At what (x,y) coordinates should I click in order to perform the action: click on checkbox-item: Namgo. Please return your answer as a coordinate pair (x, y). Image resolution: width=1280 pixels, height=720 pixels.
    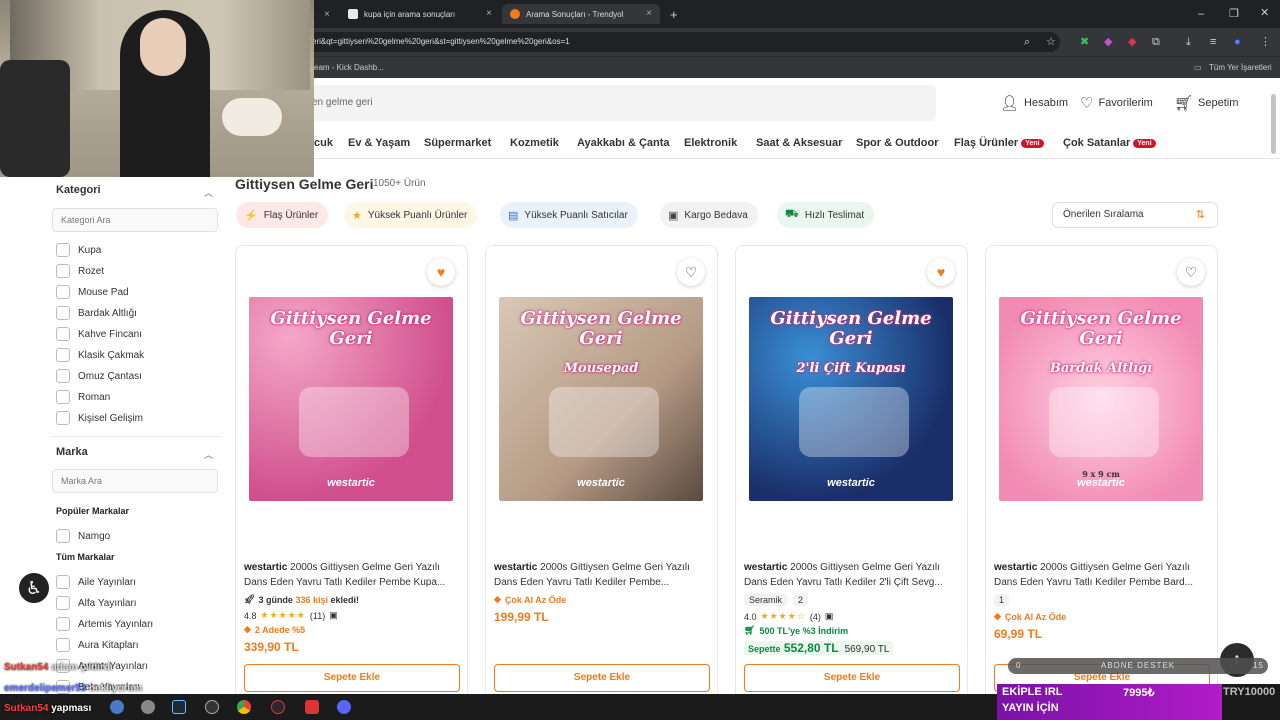
    Looking at the image, I should click on (83, 536).